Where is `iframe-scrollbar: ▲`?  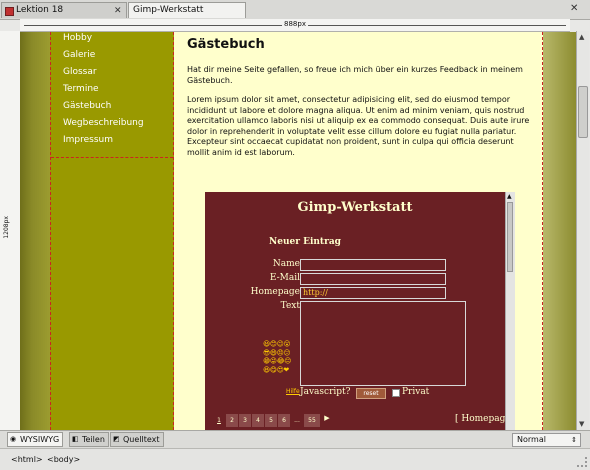 iframe-scrollbar: ▲ is located at coordinates (510, 311).